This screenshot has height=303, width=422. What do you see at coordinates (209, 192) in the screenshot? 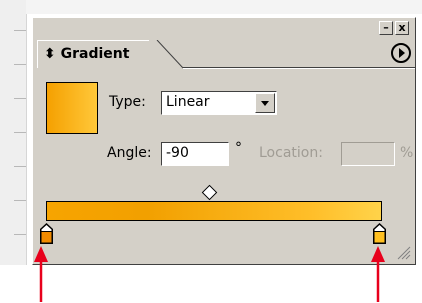
I see `midpoint-slider` at bounding box center [209, 192].